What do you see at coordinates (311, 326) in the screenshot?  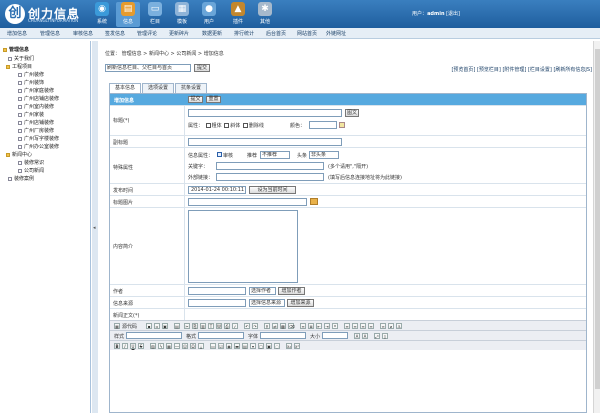 I see `bulleted-list-icon: ≣` at bounding box center [311, 326].